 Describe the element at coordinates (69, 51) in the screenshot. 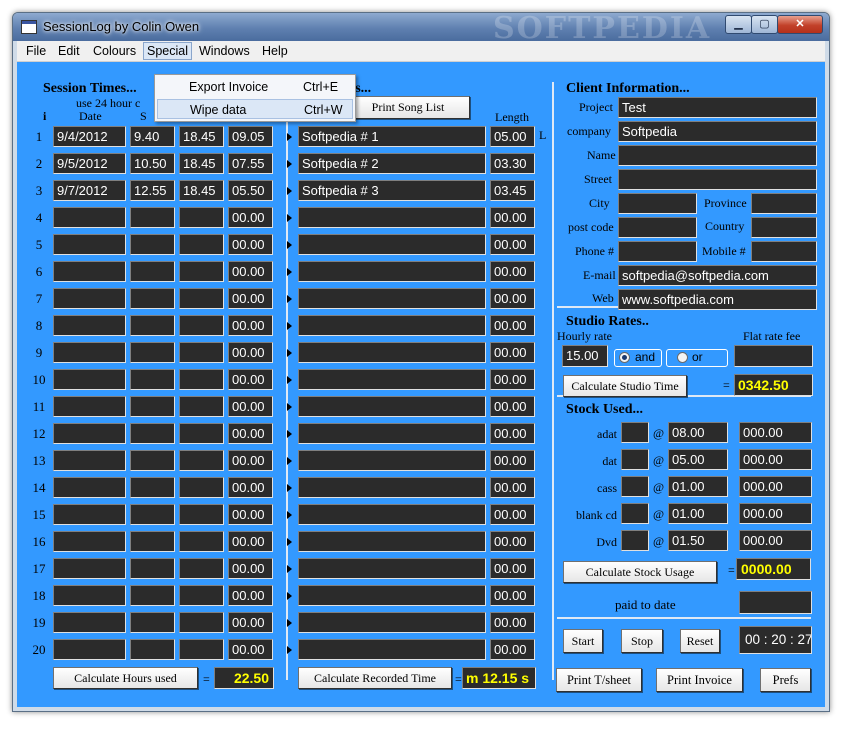

I see `menu-edit: Edit` at that location.